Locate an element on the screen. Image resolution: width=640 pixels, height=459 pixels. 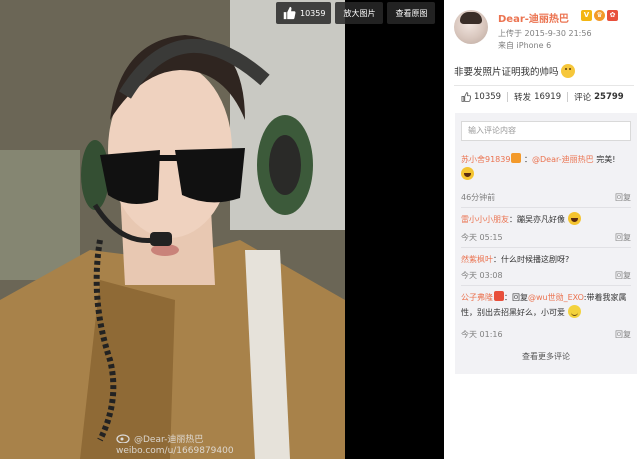
weibo-watermark: @Dear-迪丽热巴 weibo.com/u/1669879400 is located at coordinates (175, 445).